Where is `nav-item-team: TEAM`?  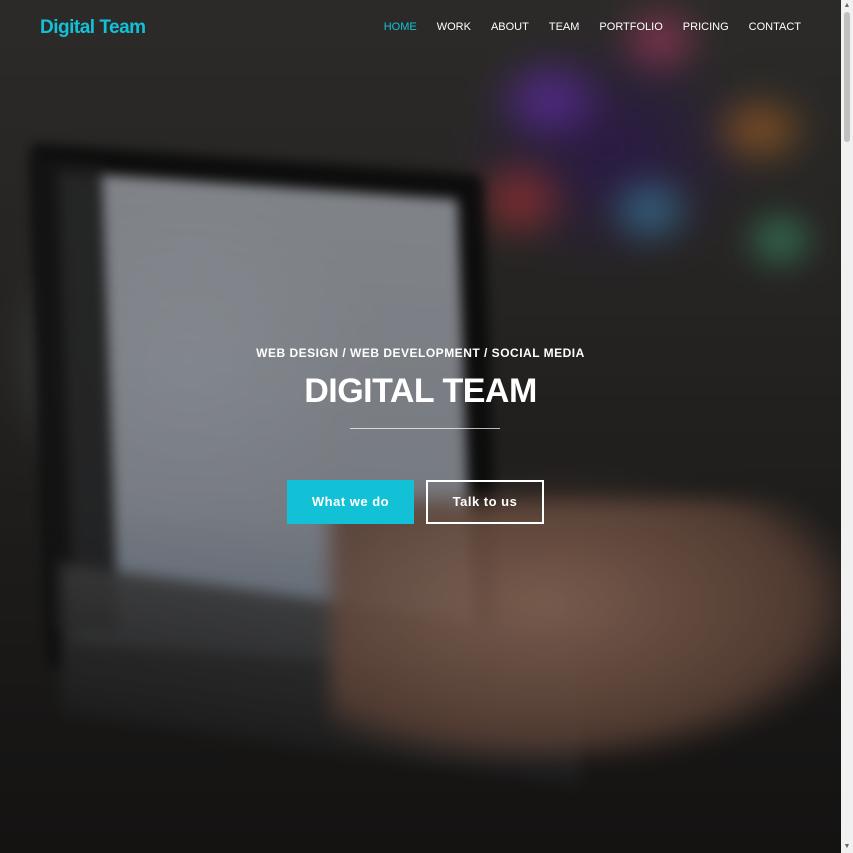 nav-item-team: TEAM is located at coordinates (564, 27).